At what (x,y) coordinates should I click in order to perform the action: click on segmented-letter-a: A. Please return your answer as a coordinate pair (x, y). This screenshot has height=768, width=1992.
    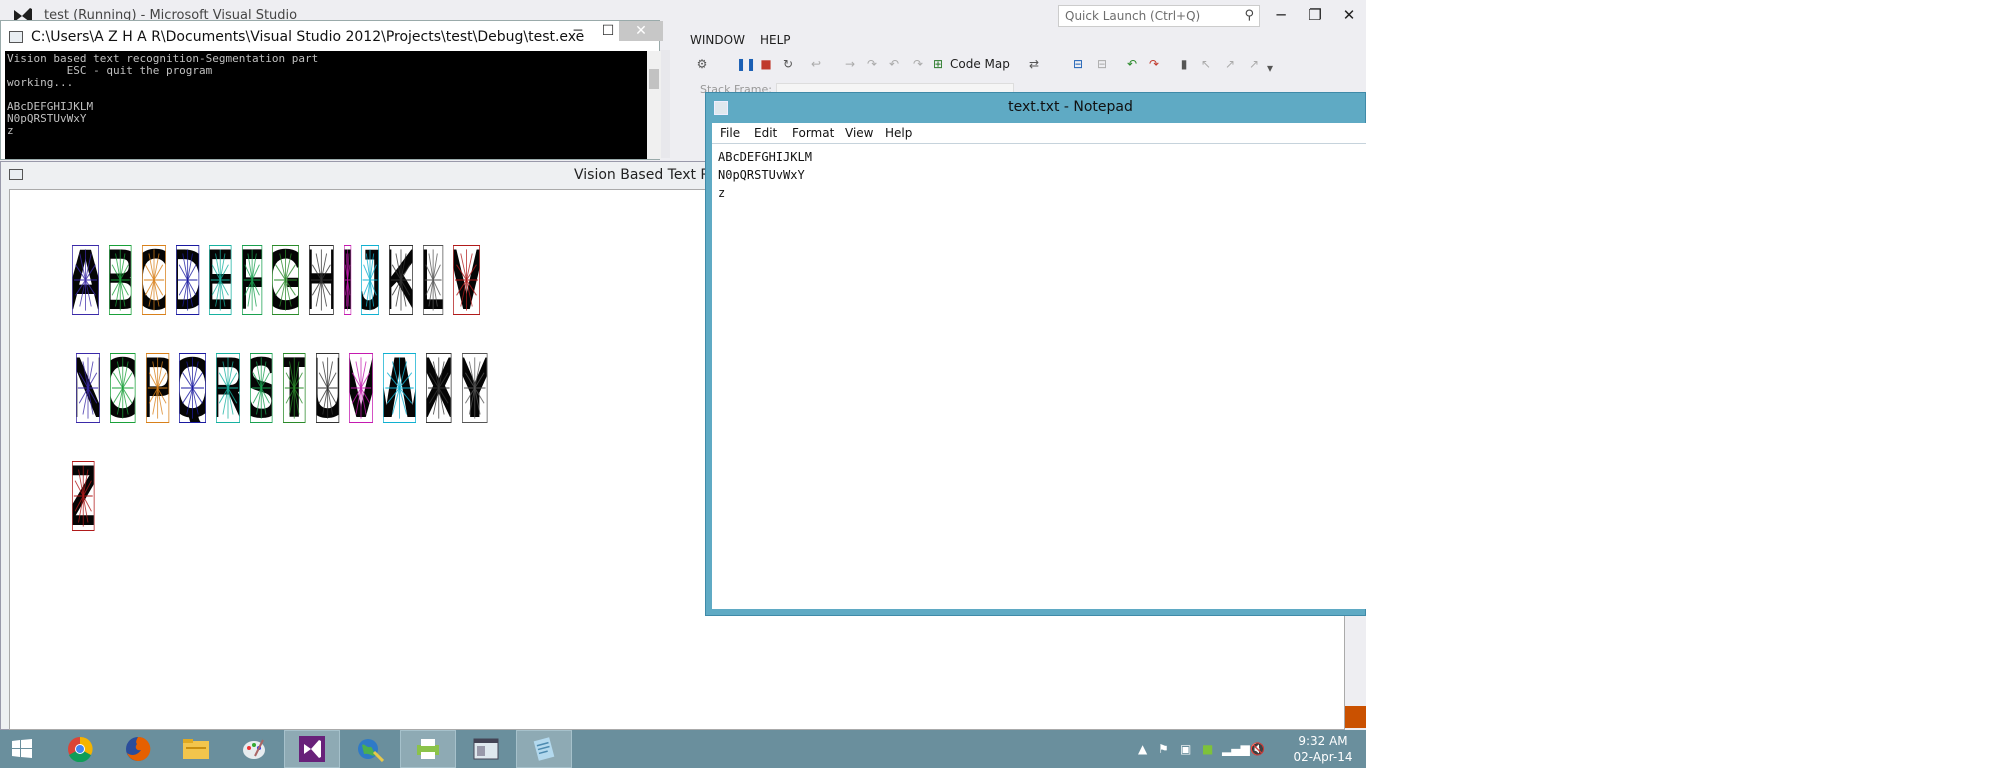
    Looking at the image, I should click on (85, 280).